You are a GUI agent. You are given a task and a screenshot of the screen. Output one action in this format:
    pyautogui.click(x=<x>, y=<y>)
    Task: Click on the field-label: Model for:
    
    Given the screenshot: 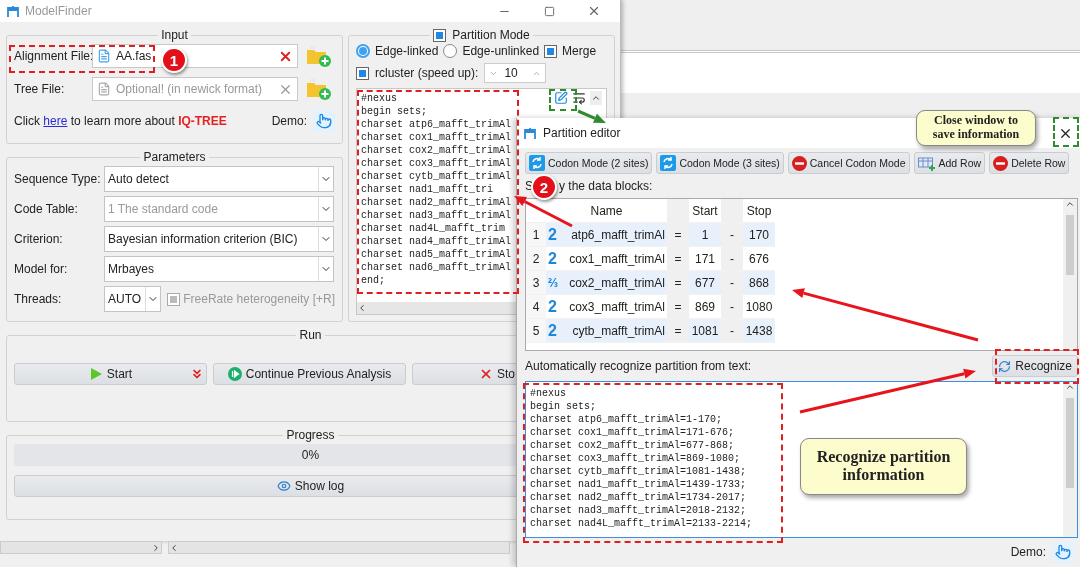 What is the action you would take?
    pyautogui.click(x=41, y=269)
    